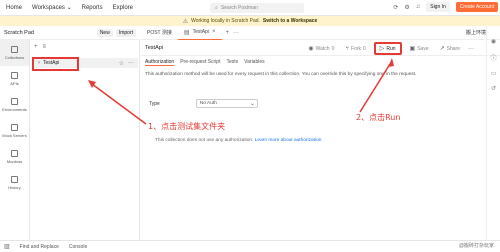  What do you see at coordinates (250, 246) in the screenshot?
I see `bottom-bar: ▥ Find and Replace Console` at bounding box center [250, 246].